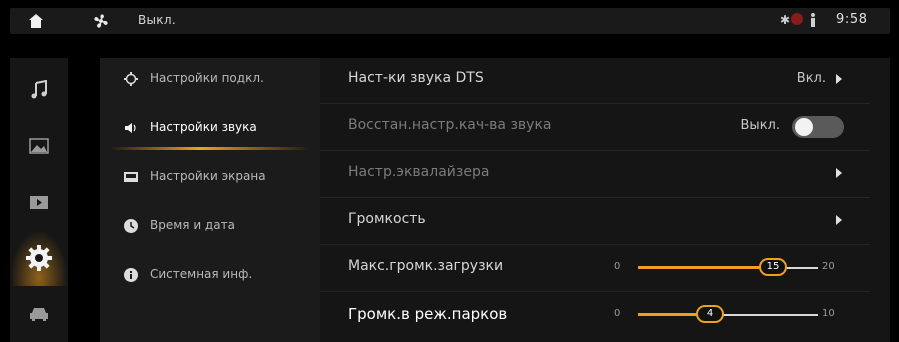 The width and height of the screenshot is (899, 342). I want to click on gallery-icon, so click(39, 146).